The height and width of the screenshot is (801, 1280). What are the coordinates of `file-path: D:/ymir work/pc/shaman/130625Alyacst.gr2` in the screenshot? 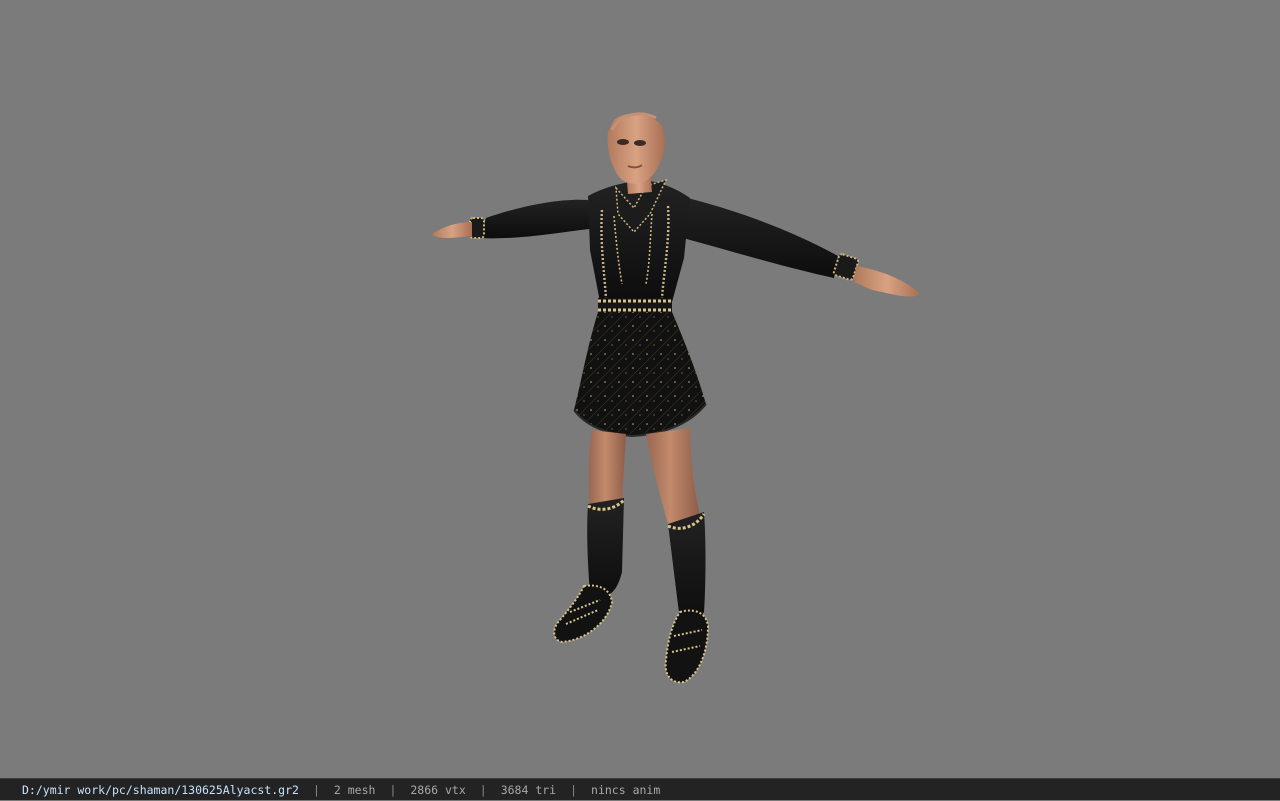 It's located at (160, 790).